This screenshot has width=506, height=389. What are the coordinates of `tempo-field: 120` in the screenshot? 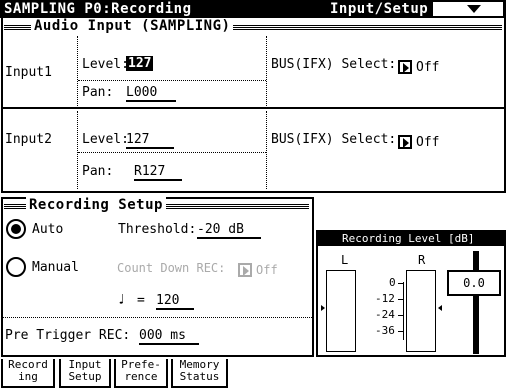 It's located at (175, 301).